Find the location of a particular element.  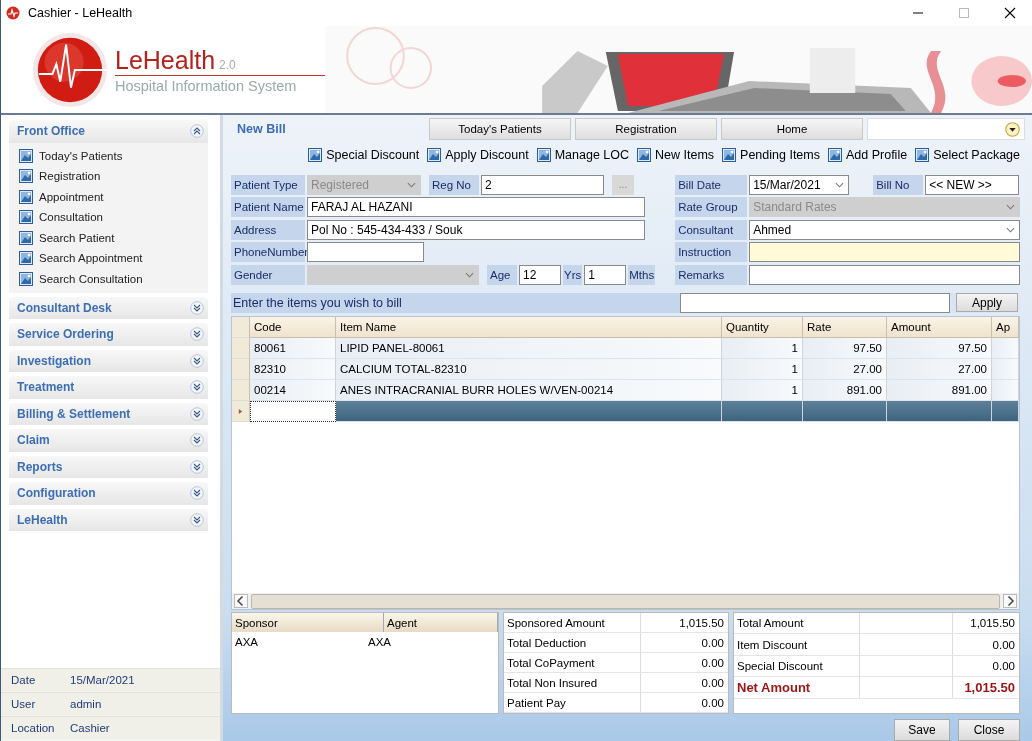

section-header: Claim is located at coordinates (108, 440).